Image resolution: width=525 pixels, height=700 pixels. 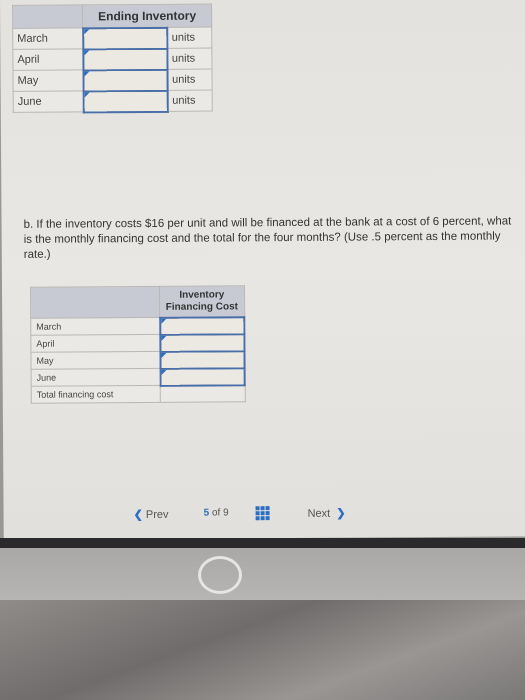 I want to click on ending-inventory-header: Ending Inventory, so click(x=147, y=16).